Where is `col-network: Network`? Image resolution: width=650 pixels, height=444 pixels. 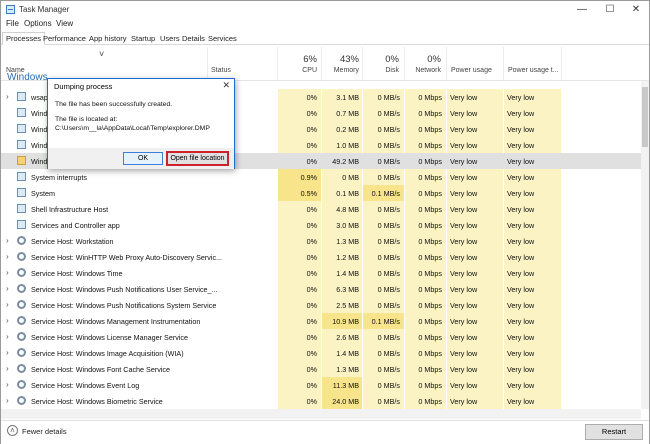 col-network: Network is located at coordinates (422, 70).